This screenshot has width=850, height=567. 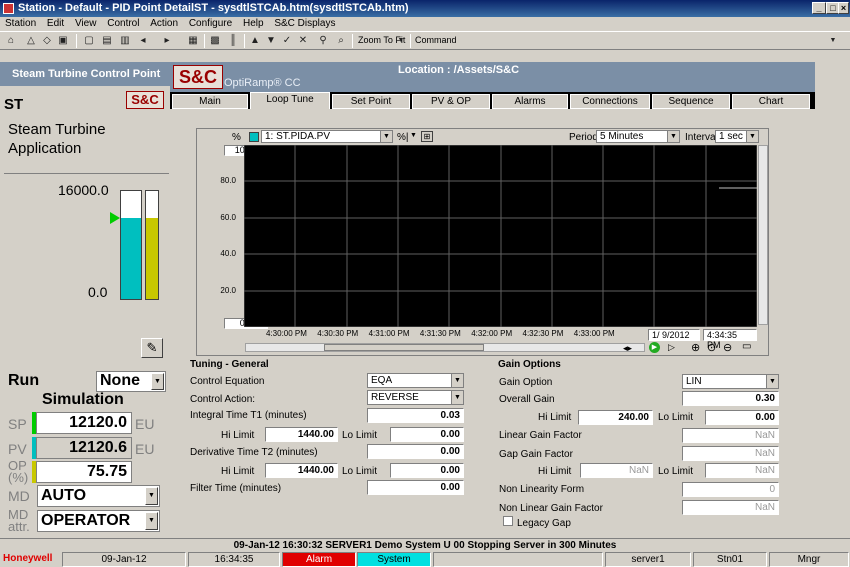 I want to click on gain-option-select: LIN ▼, so click(x=730, y=381).